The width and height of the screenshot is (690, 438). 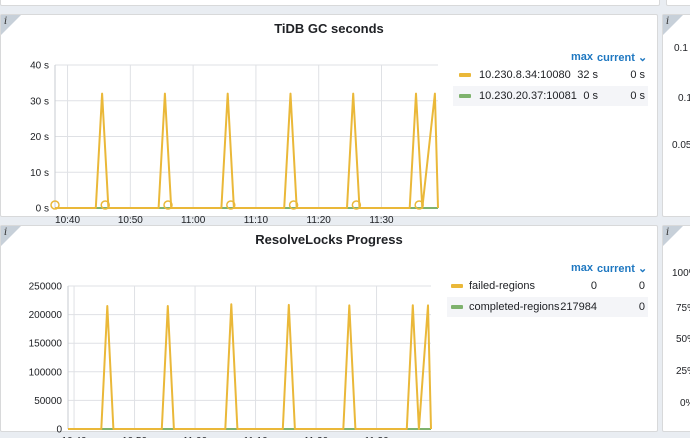 I want to click on legend-item: 10.230.8.34:10080 32 s 0 s, so click(x=550, y=75).